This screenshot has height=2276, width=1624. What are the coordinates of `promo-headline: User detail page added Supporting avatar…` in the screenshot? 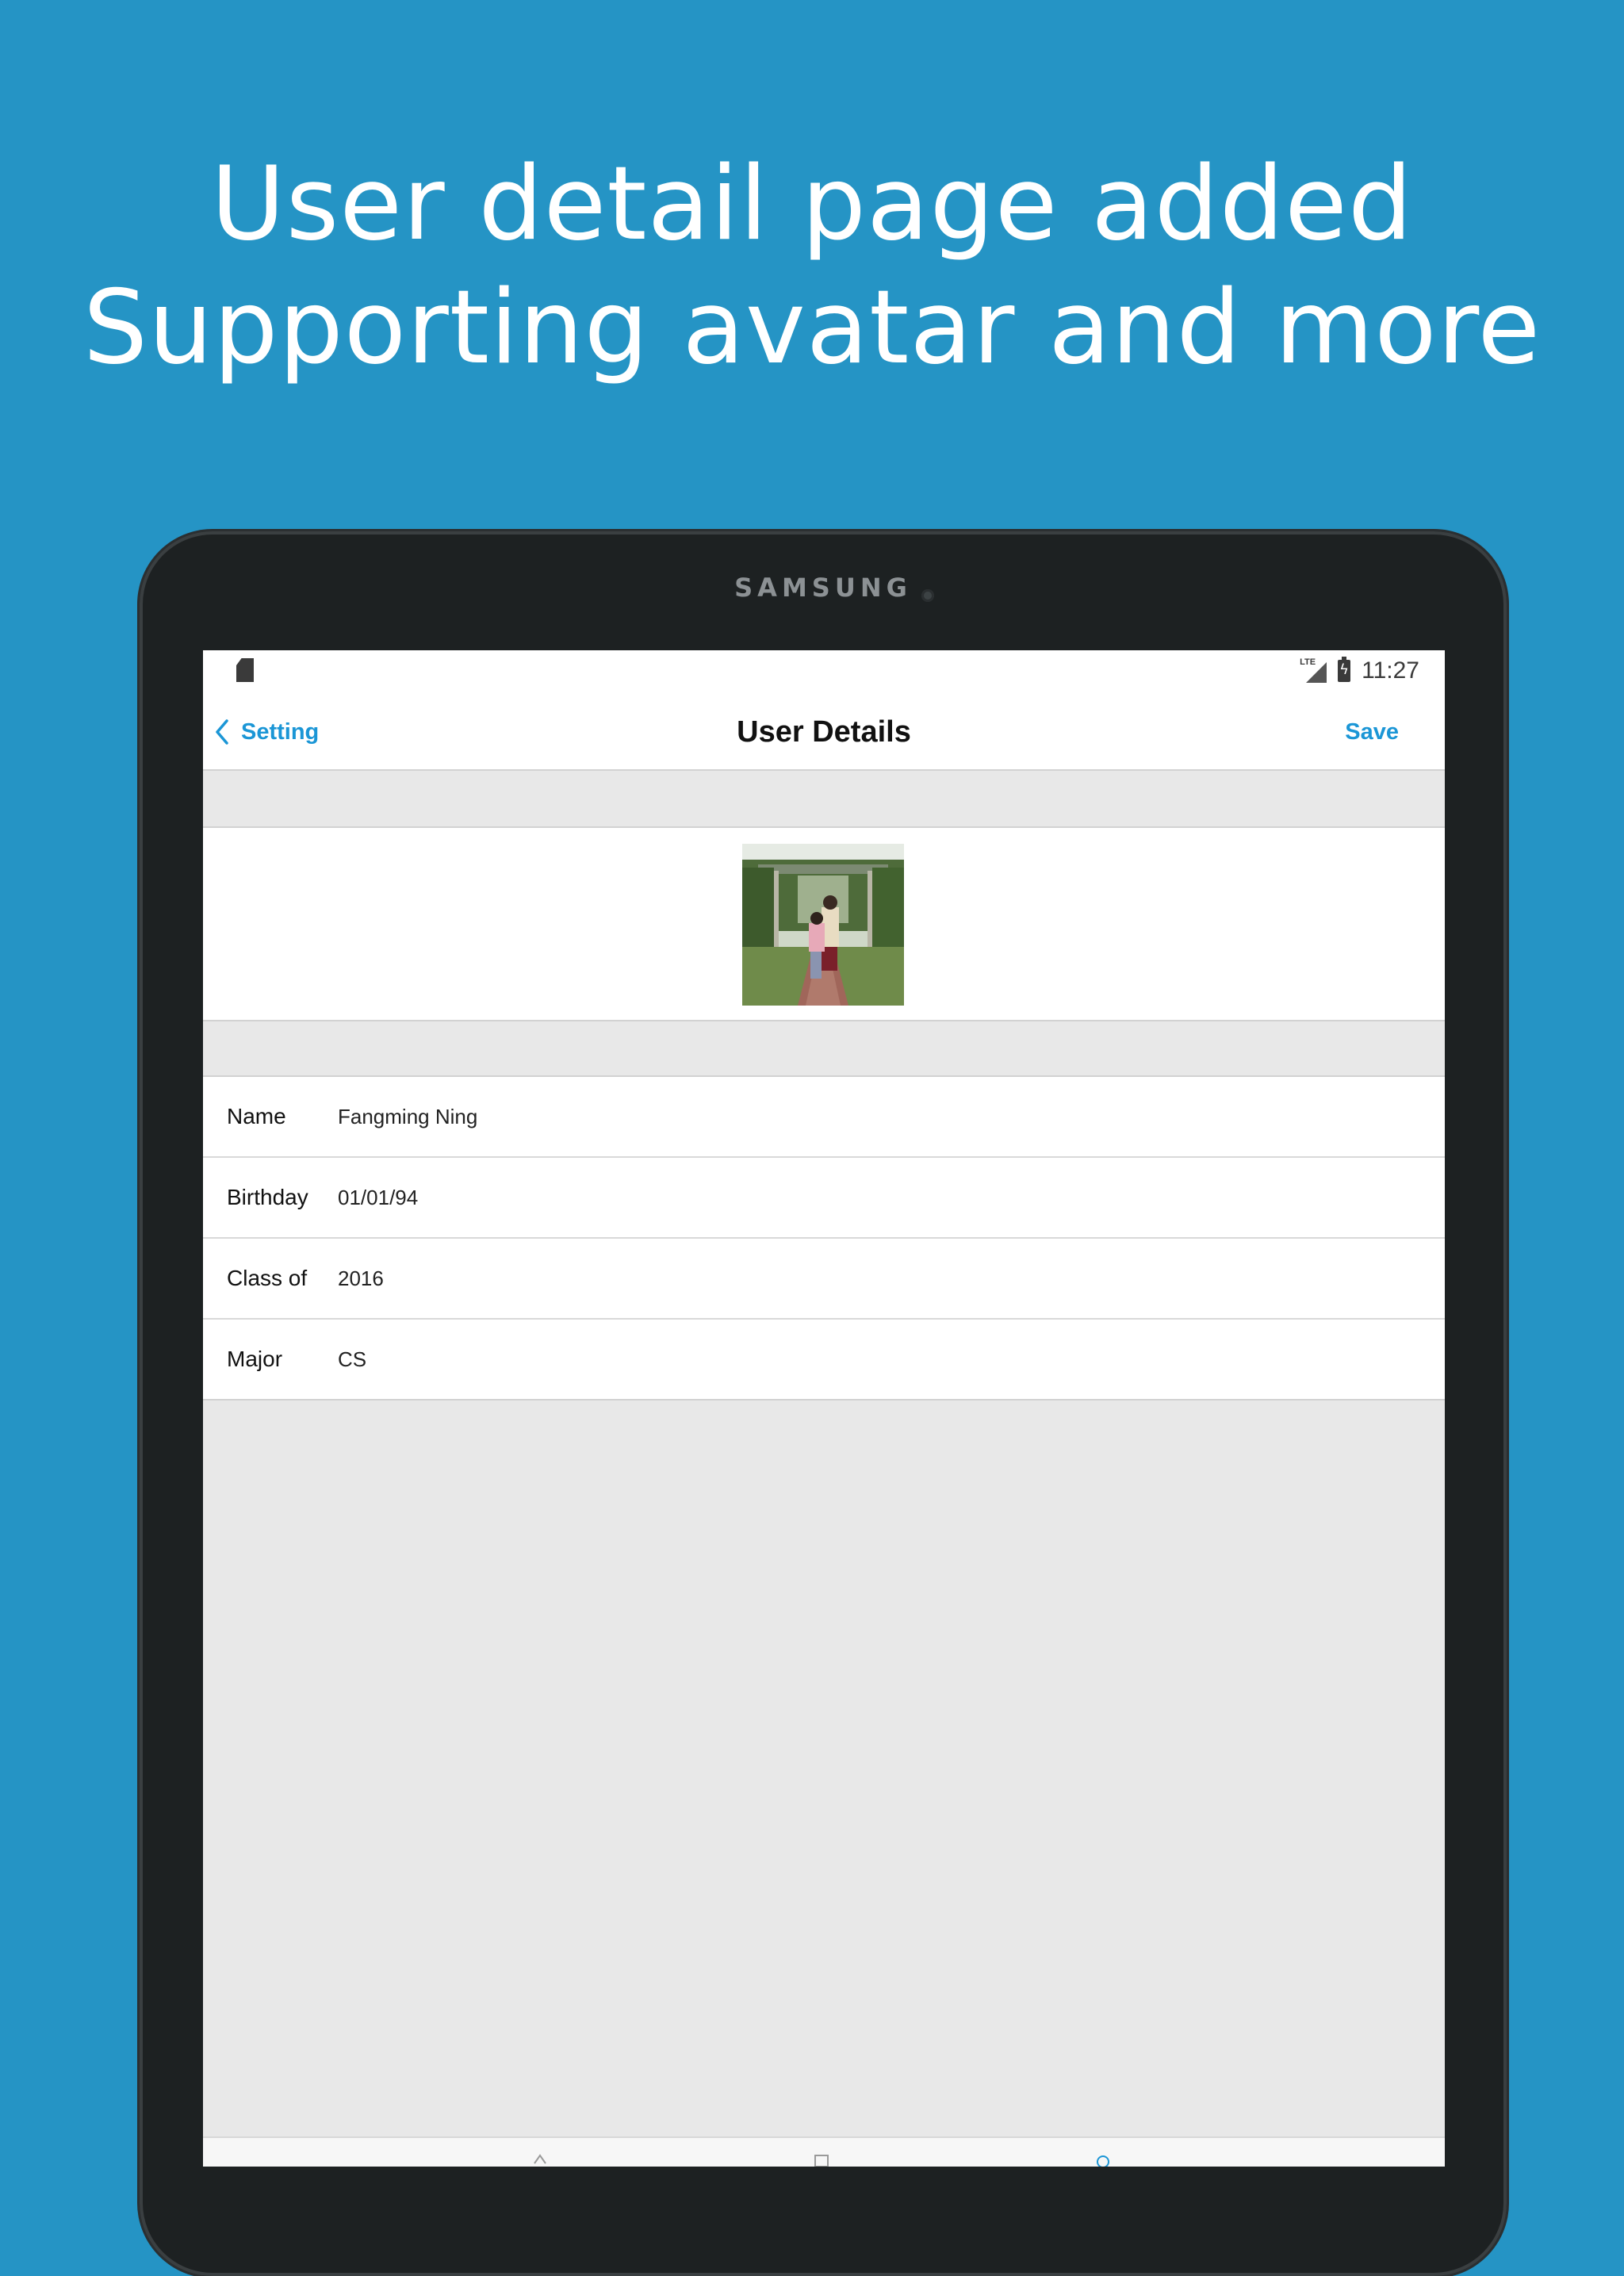 It's located at (812, 266).